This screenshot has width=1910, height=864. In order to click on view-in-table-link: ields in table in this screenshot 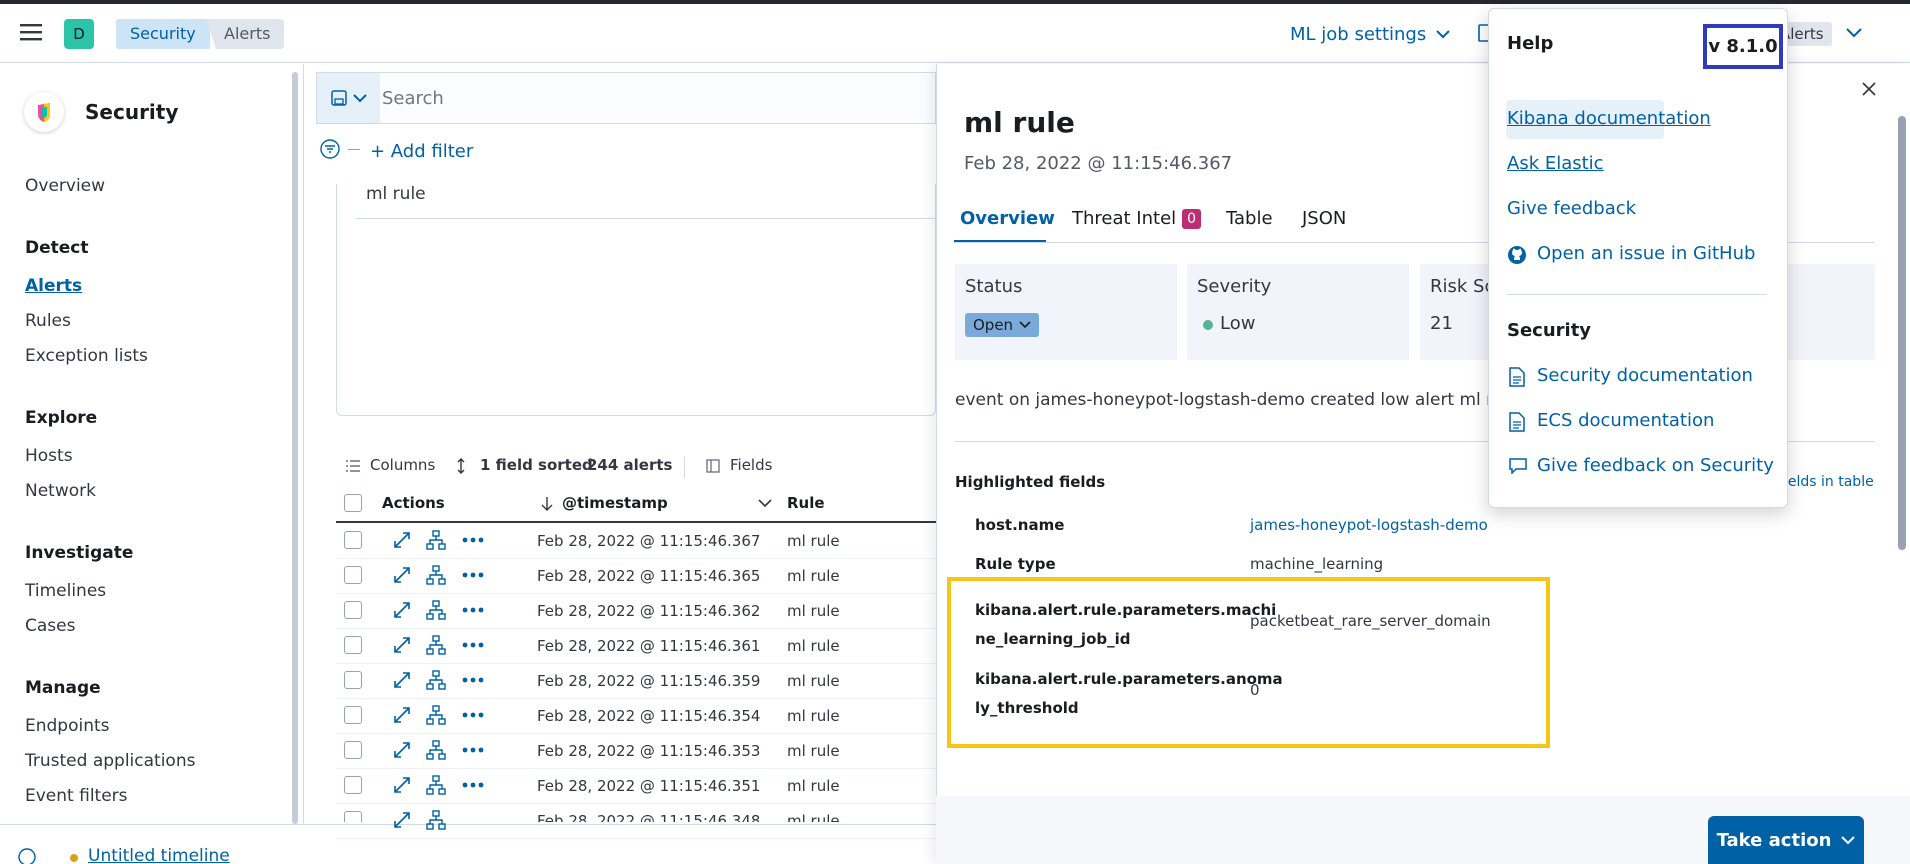, I will do `click(1829, 482)`.